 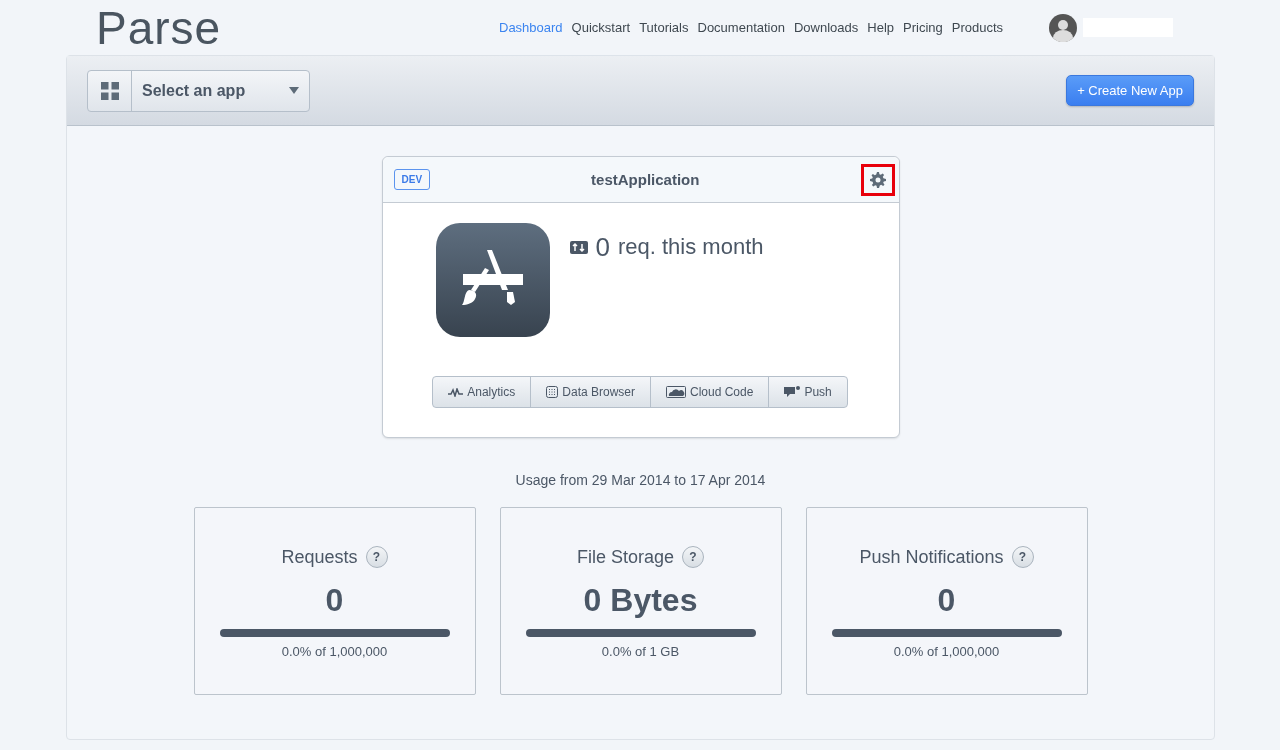 What do you see at coordinates (601, 27) in the screenshot?
I see `nav-link: Quickstart` at bounding box center [601, 27].